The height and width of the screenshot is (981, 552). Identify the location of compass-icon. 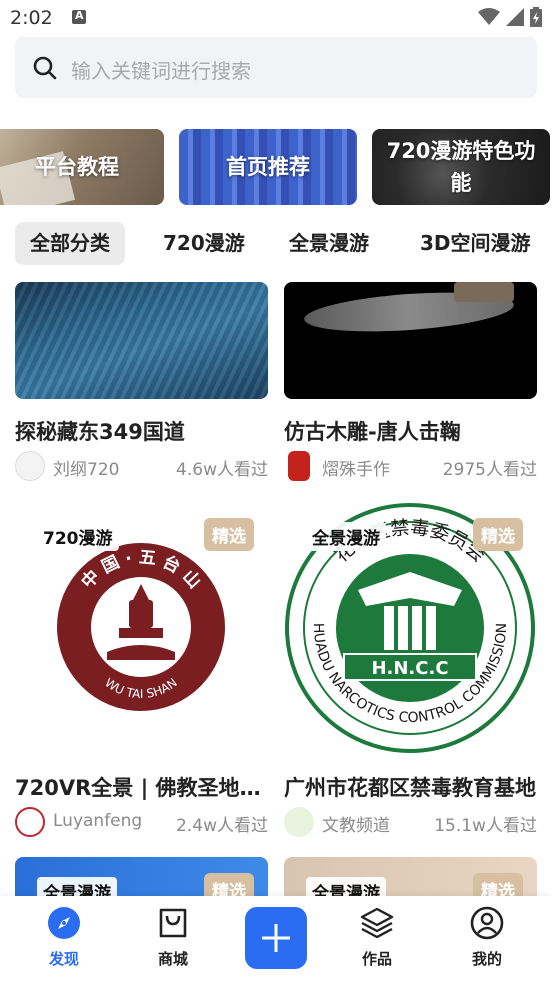
(64, 923).